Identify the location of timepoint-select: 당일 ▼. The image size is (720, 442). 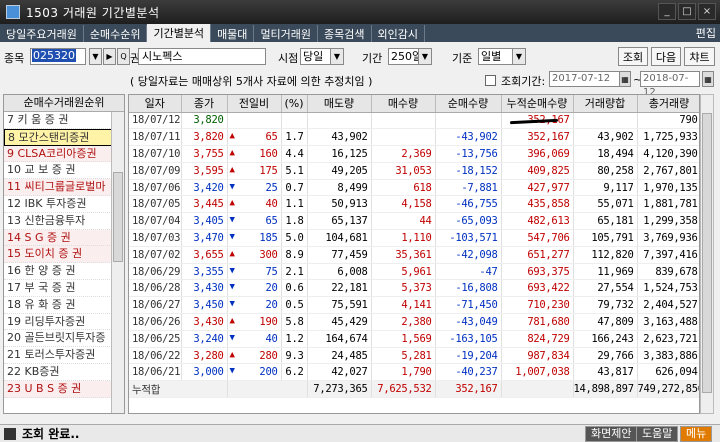
(322, 56).